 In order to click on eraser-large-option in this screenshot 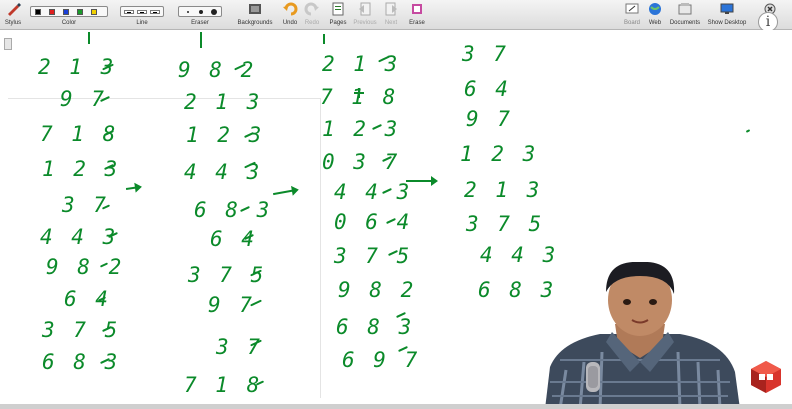, I will do `click(214, 12)`.